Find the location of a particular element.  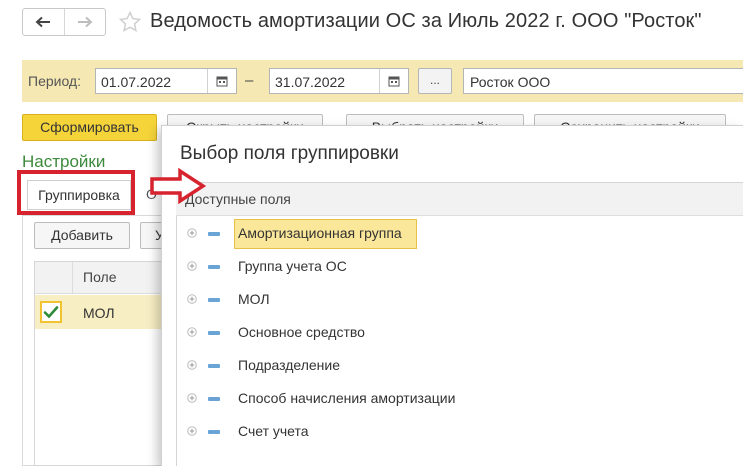

forward-button is located at coordinates (84, 22).